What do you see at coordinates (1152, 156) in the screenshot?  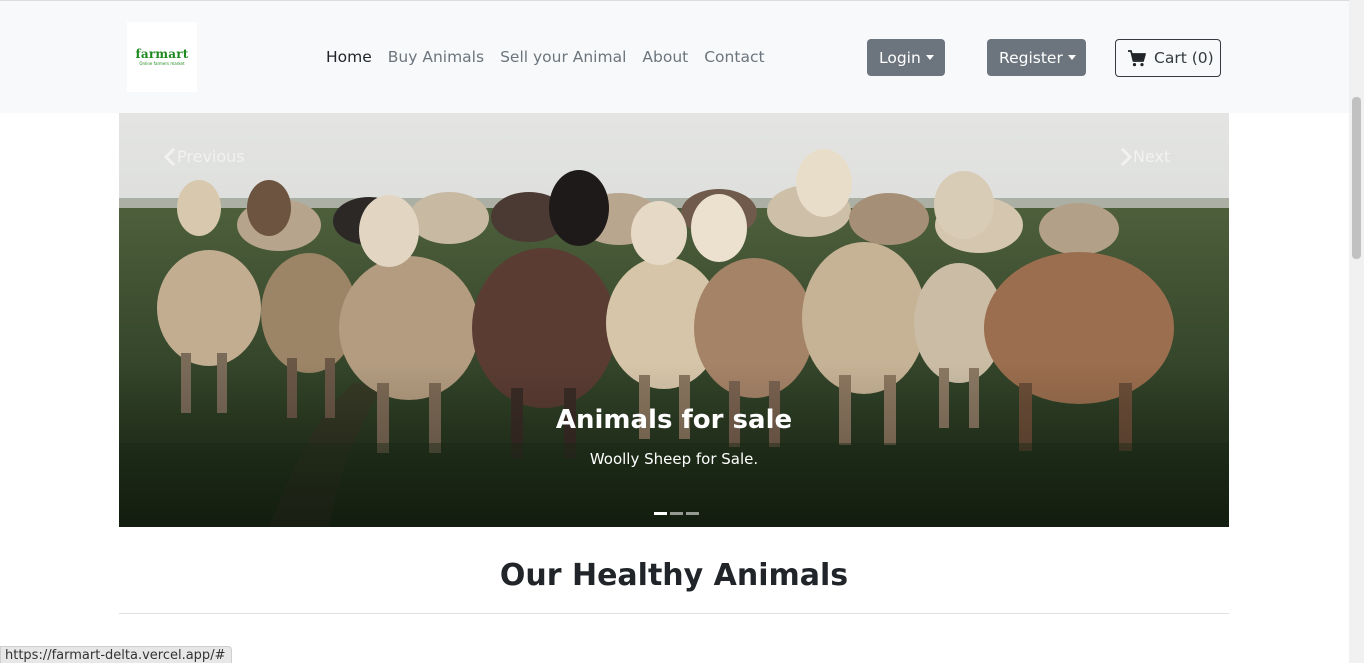 I see `carousel-next-label: Next` at bounding box center [1152, 156].